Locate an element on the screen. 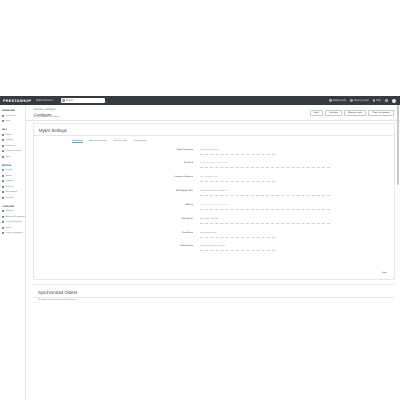 This screenshot has height=400, width=400. field-label: Password is located at coordinates (188, 163).